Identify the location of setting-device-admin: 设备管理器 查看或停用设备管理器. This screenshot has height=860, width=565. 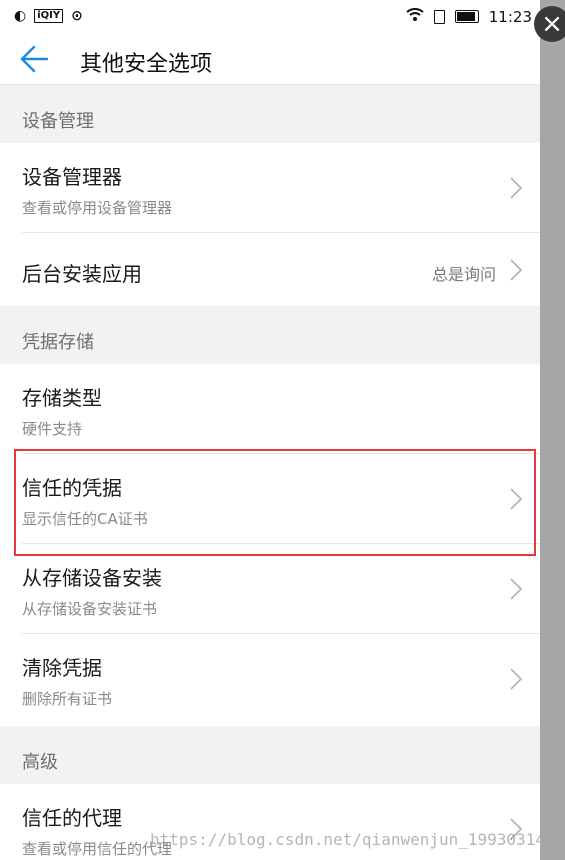
(270, 188).